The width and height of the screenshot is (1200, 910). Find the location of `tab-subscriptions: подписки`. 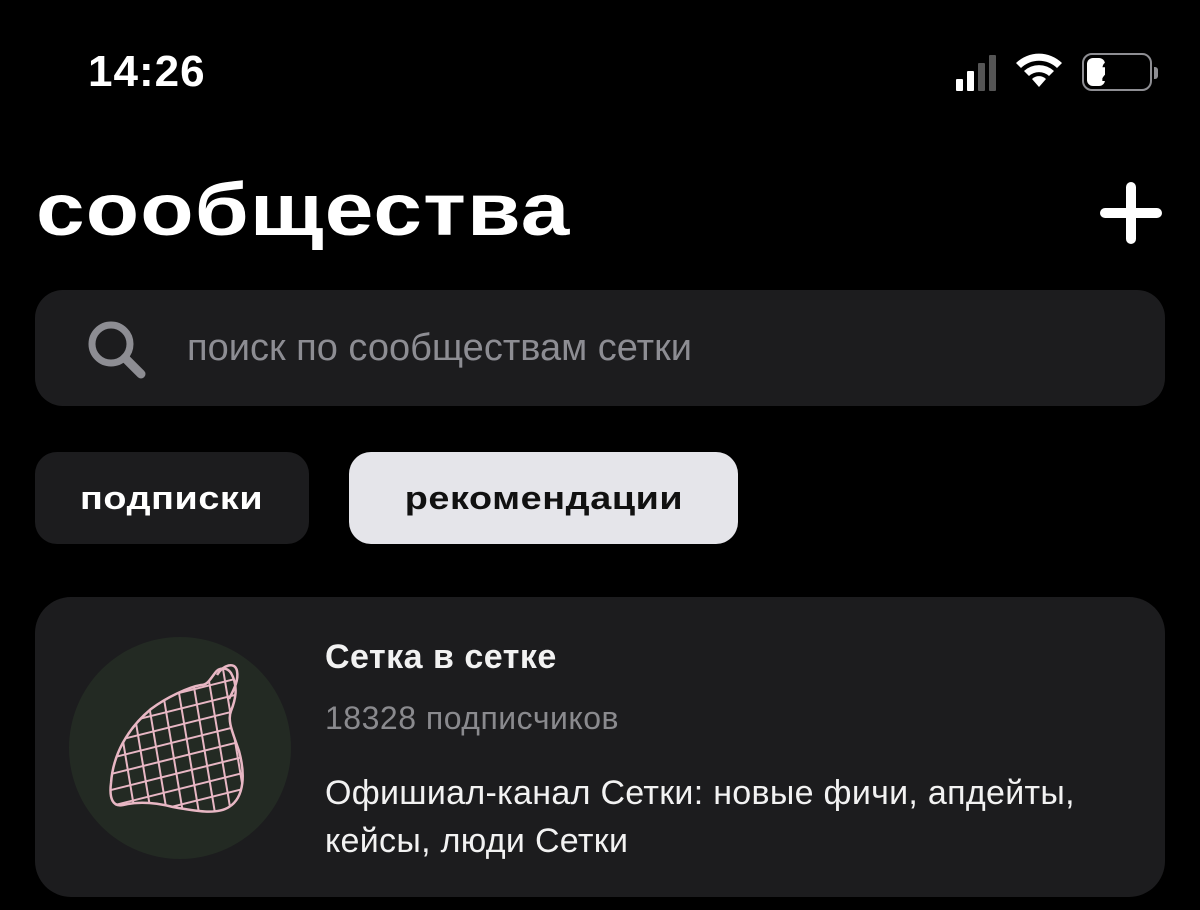

tab-subscriptions: подписки is located at coordinates (172, 498).